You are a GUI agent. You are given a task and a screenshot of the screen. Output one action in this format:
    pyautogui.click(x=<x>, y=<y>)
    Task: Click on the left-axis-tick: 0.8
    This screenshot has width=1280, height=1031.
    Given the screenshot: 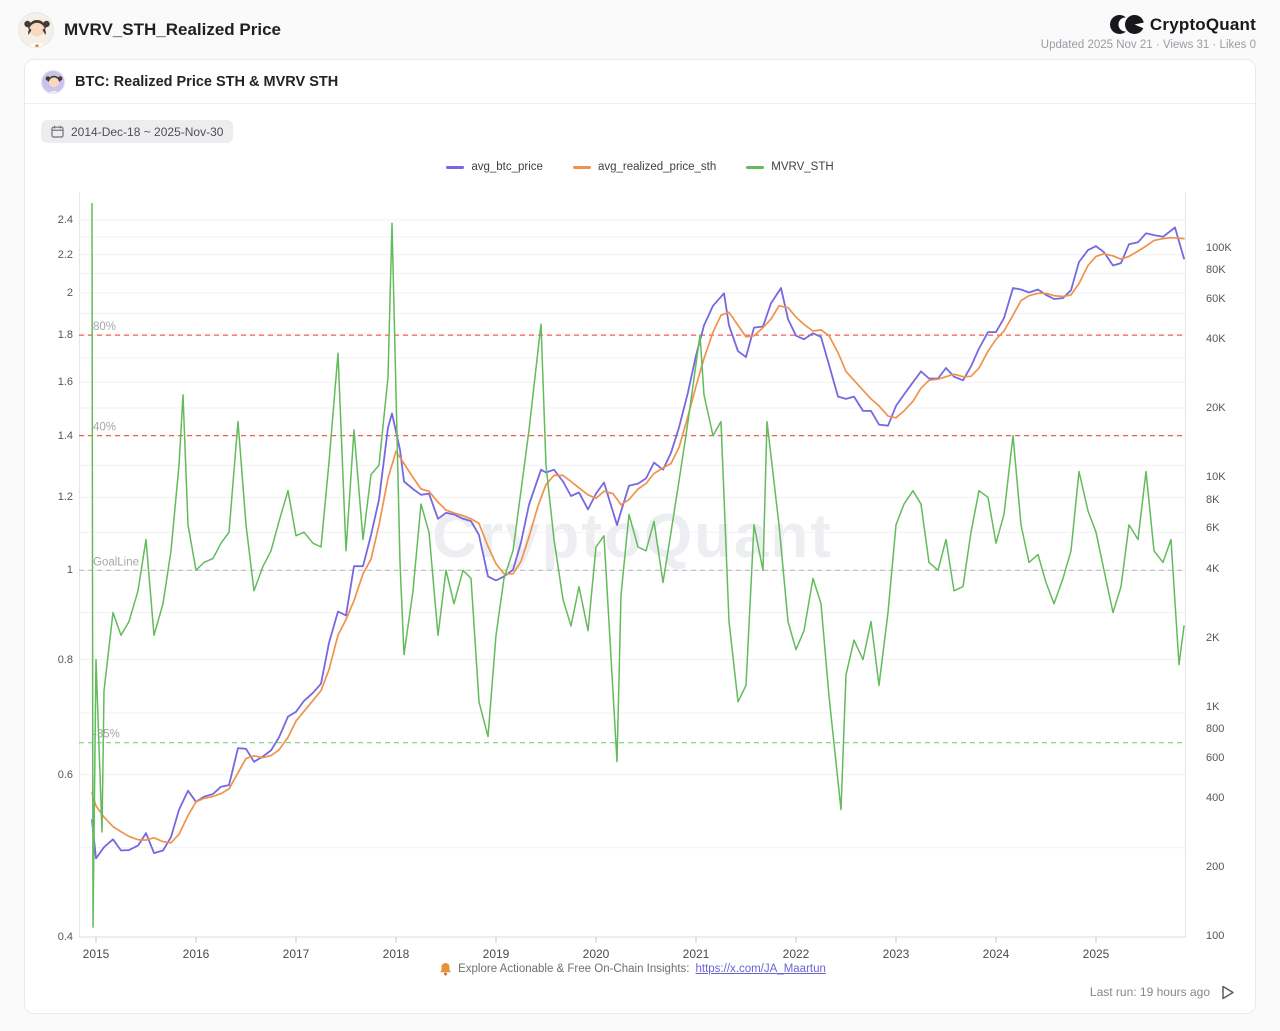 What is the action you would take?
    pyautogui.click(x=65, y=660)
    